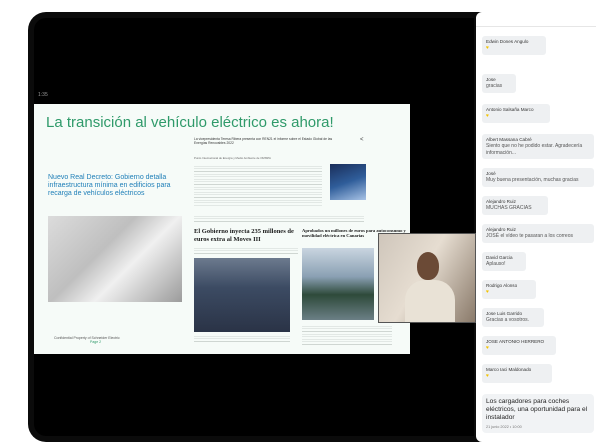 The image size is (596, 447). I want to click on headline-gobierno-snippet, so click(246, 251).